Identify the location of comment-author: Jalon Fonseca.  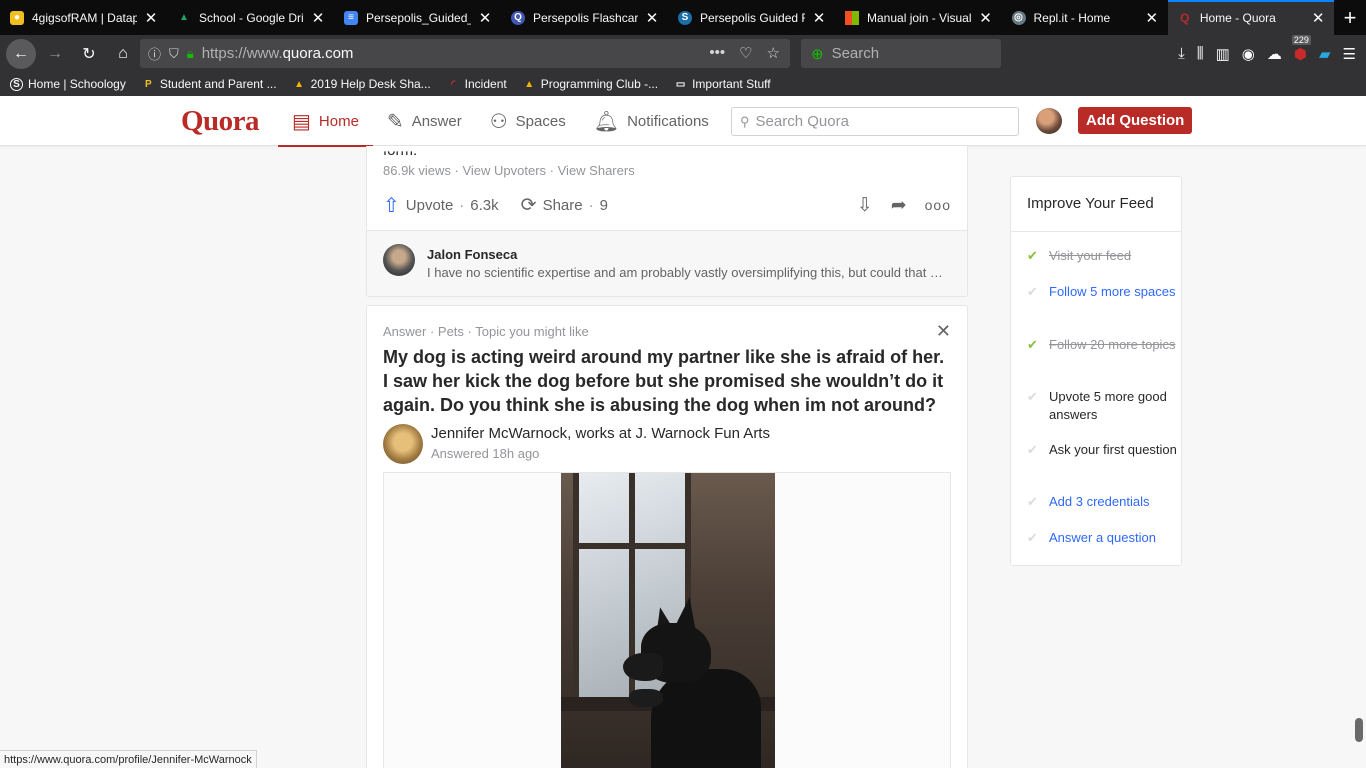
(472, 254).